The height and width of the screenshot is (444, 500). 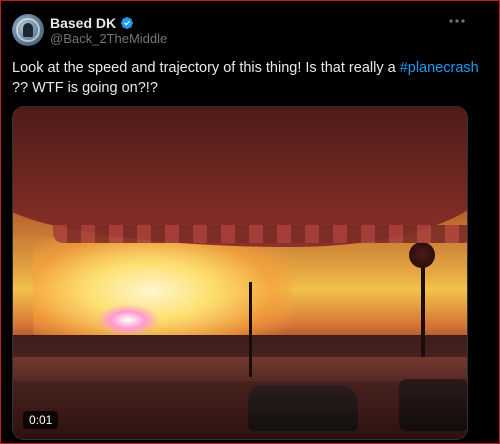 I want to click on author-handle: @Back_2TheMiddle, so click(x=108, y=38).